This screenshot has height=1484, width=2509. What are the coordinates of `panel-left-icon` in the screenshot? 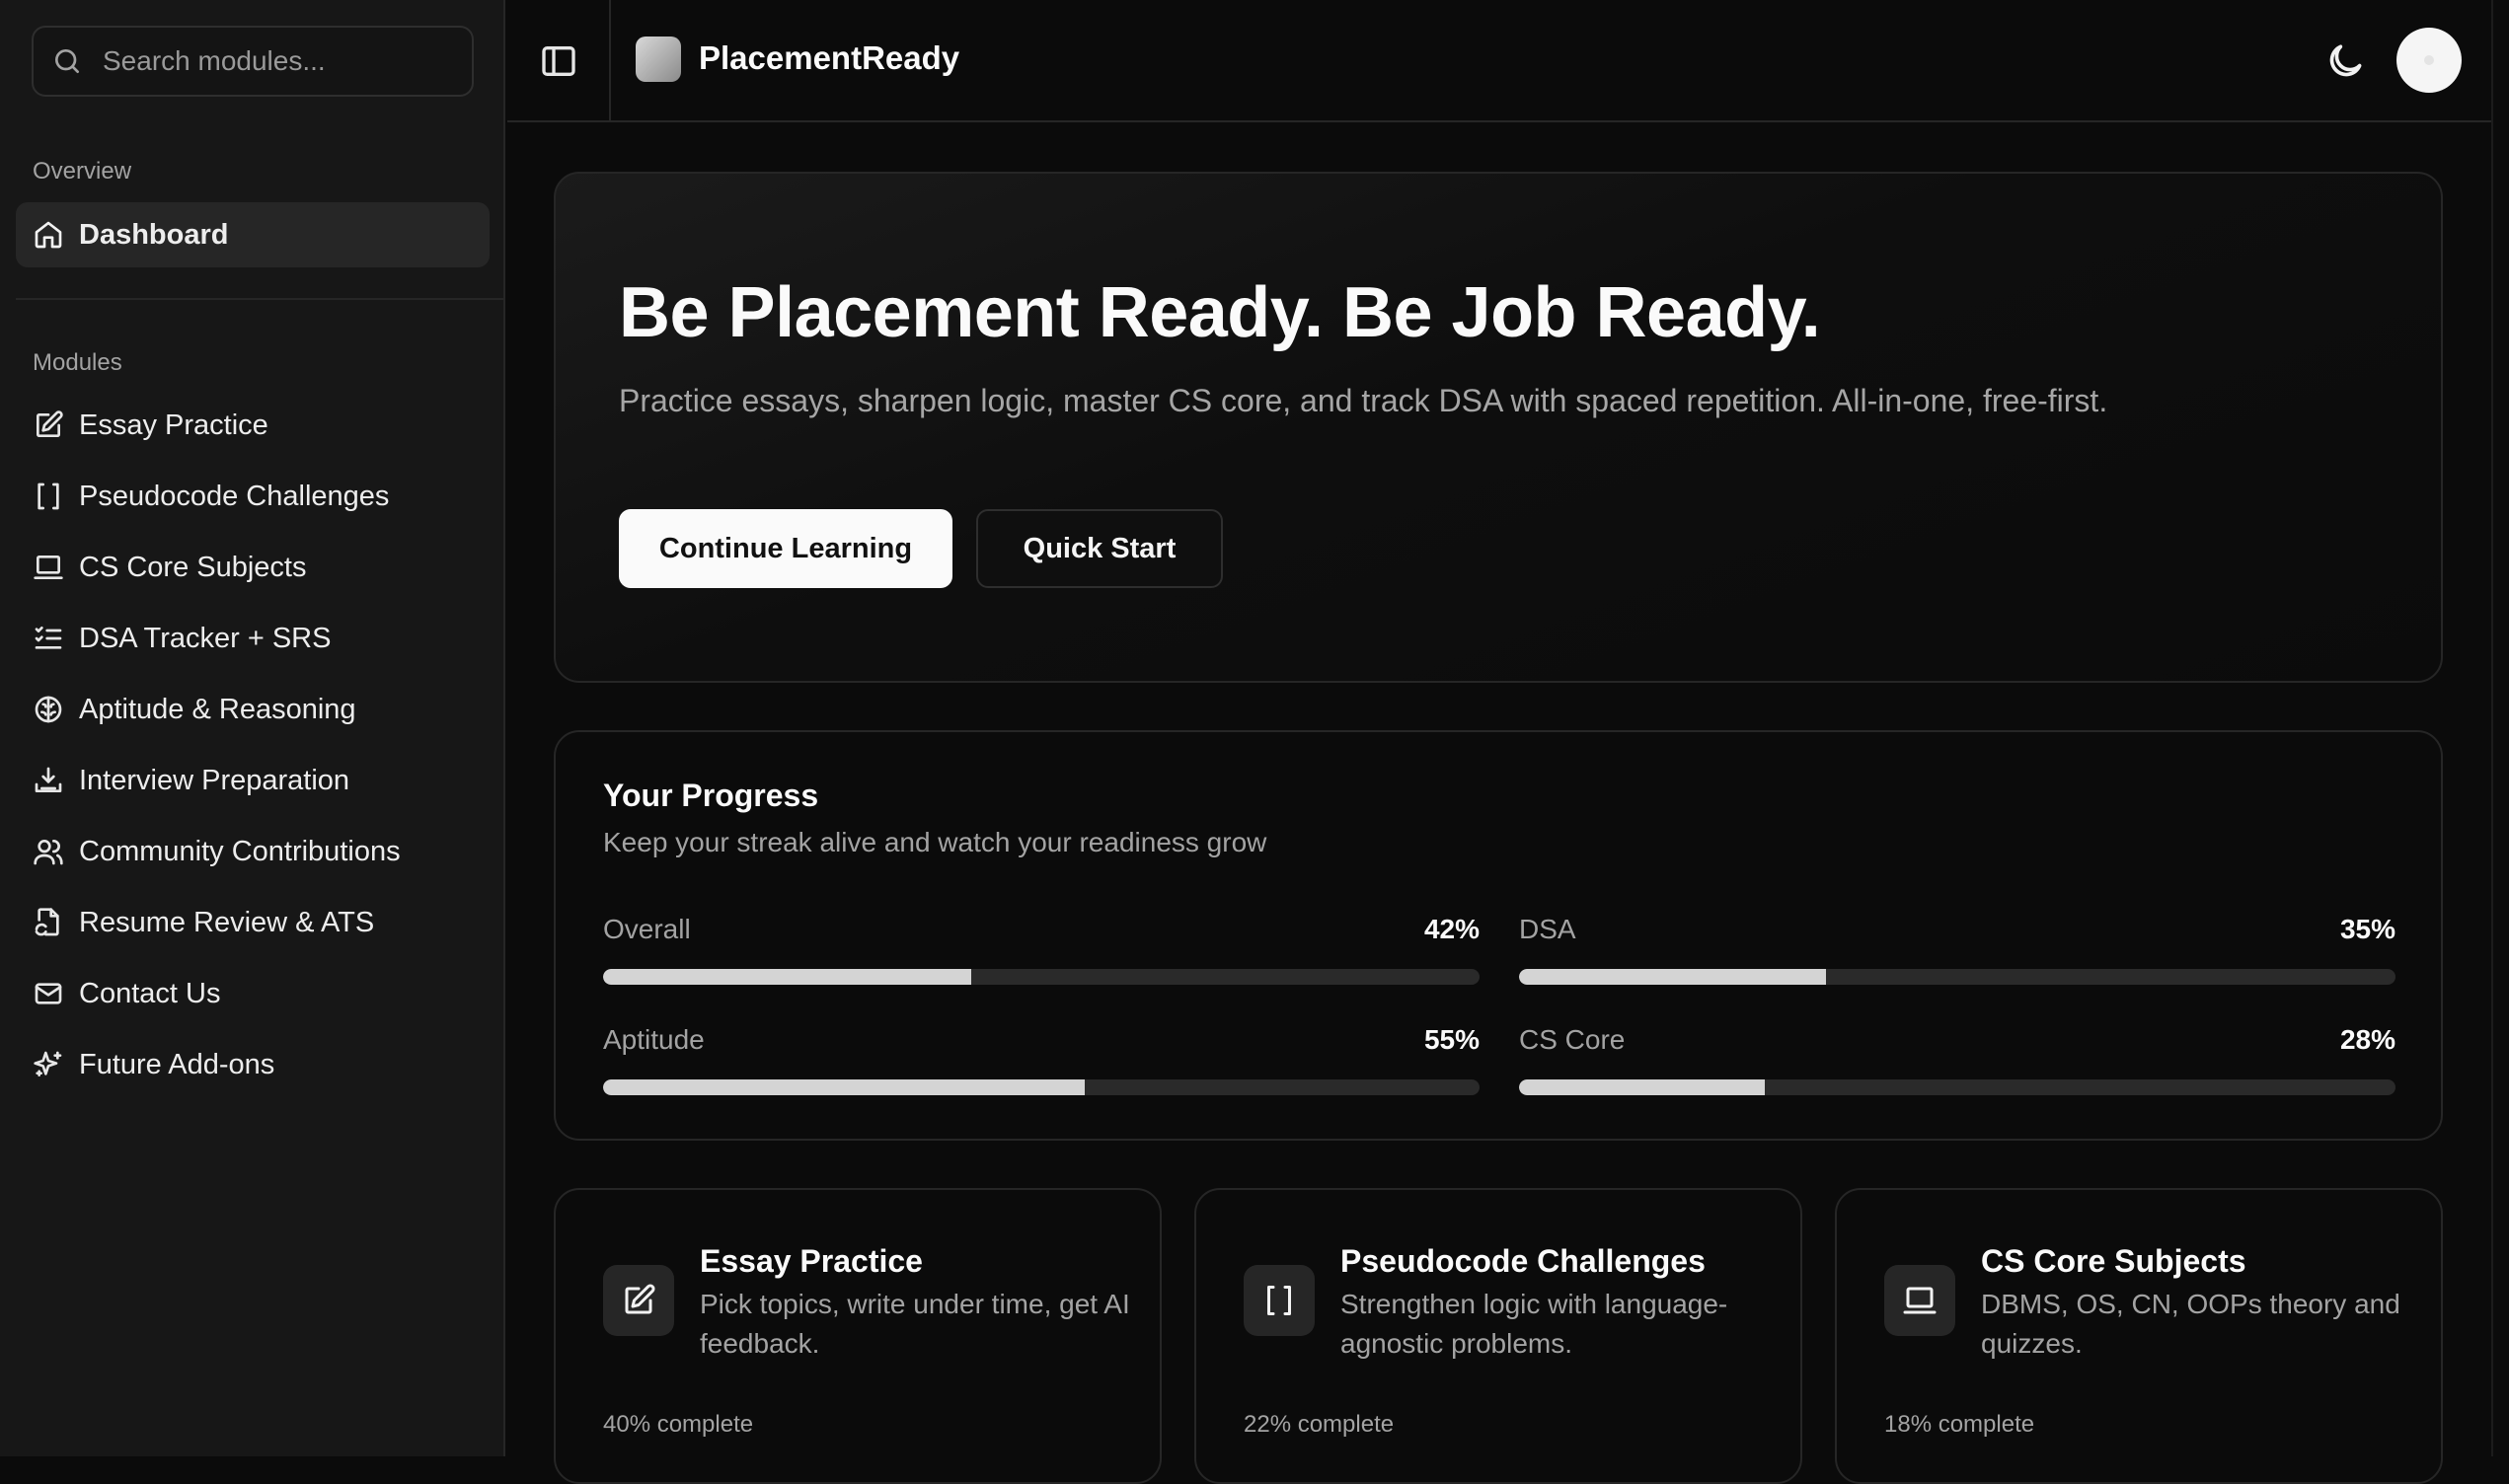 It's located at (558, 61).